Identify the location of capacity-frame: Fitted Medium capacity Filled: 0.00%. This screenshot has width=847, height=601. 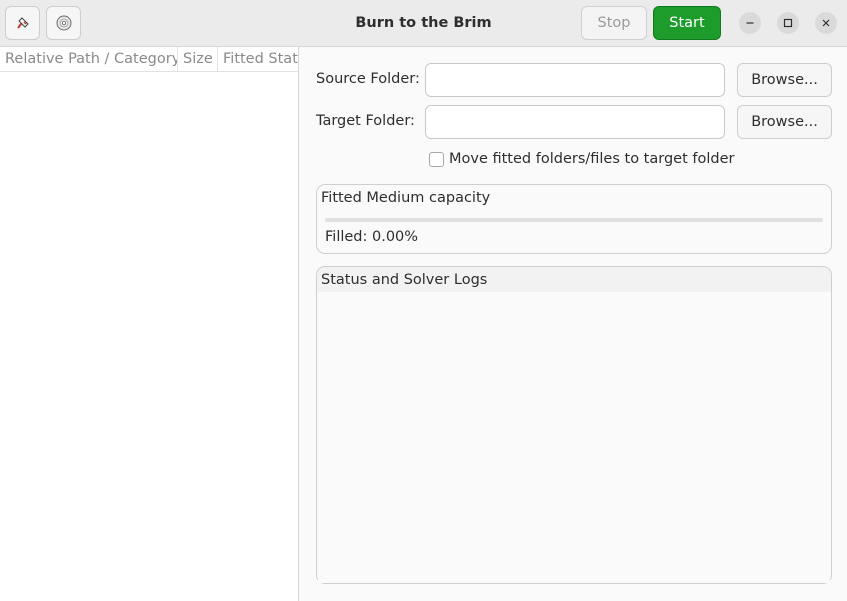
(574, 219).